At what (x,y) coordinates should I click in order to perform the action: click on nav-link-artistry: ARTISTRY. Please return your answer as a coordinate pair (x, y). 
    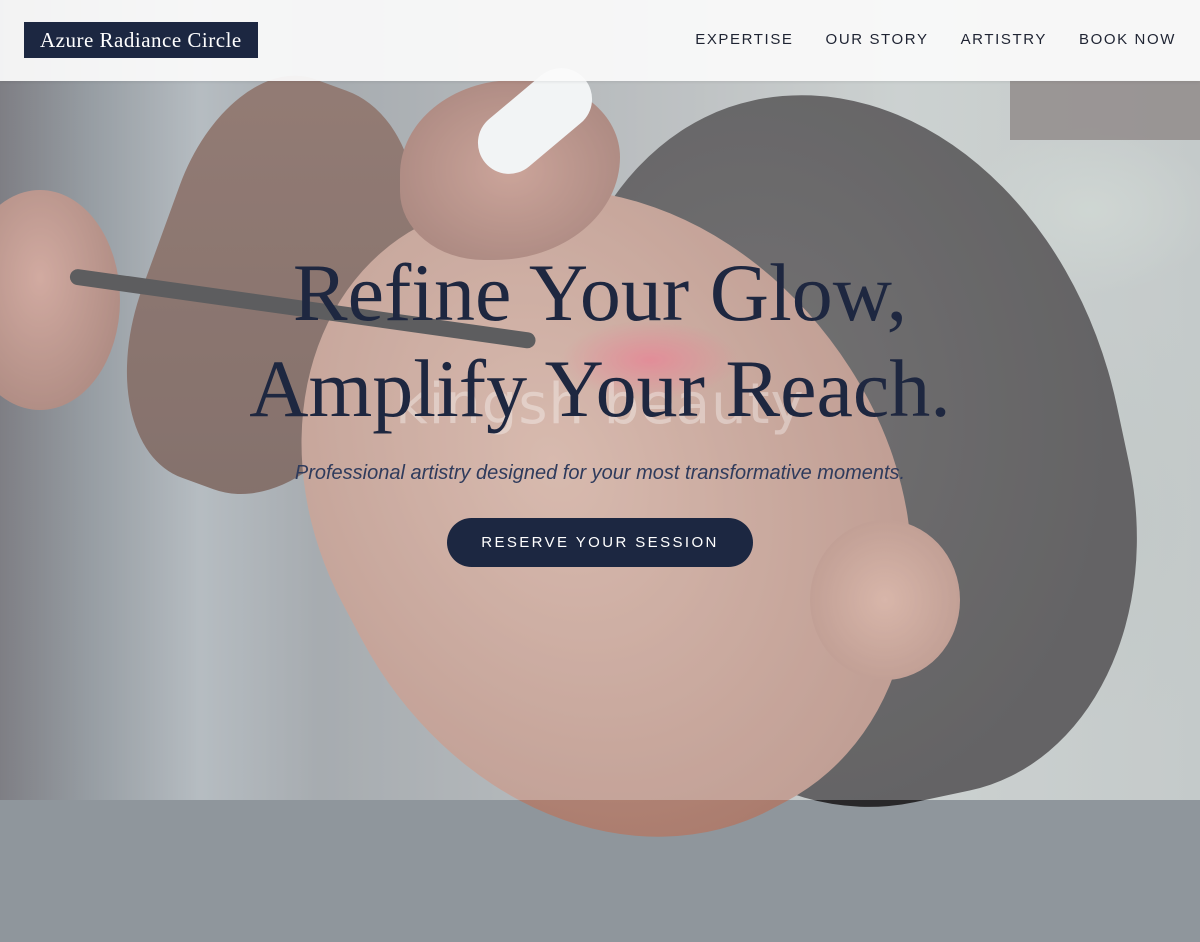
    Looking at the image, I should click on (1004, 40).